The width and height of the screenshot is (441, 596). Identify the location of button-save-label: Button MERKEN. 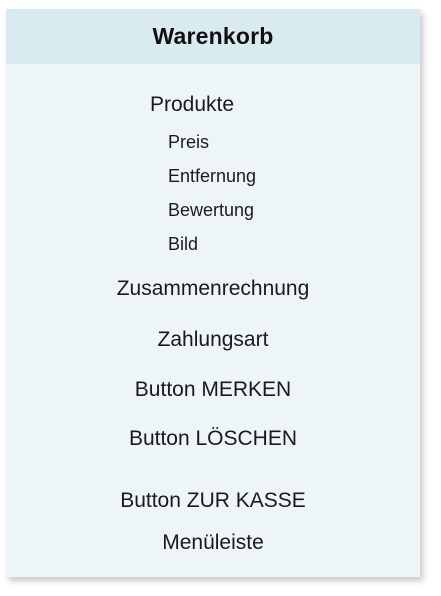
(213, 389).